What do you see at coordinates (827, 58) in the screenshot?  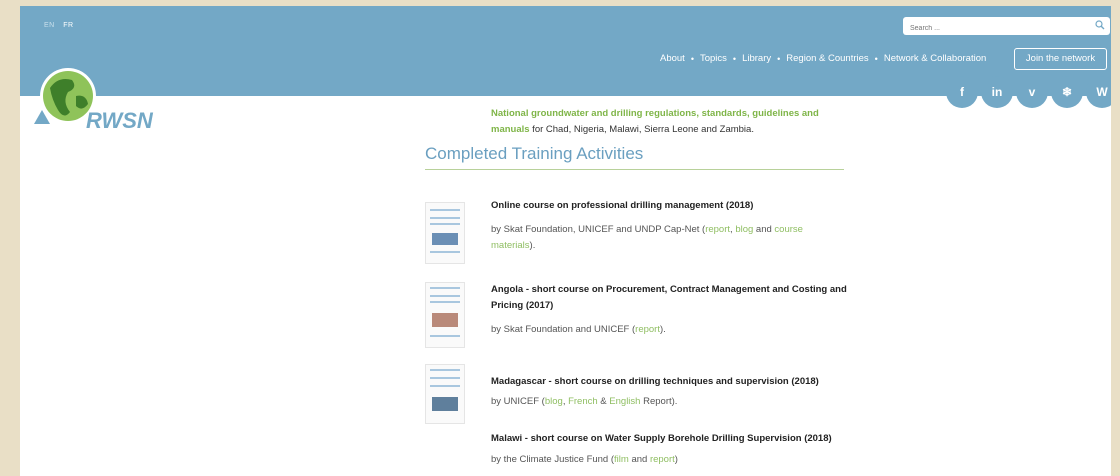 I see `nav-region-countries: Region & Countries` at bounding box center [827, 58].